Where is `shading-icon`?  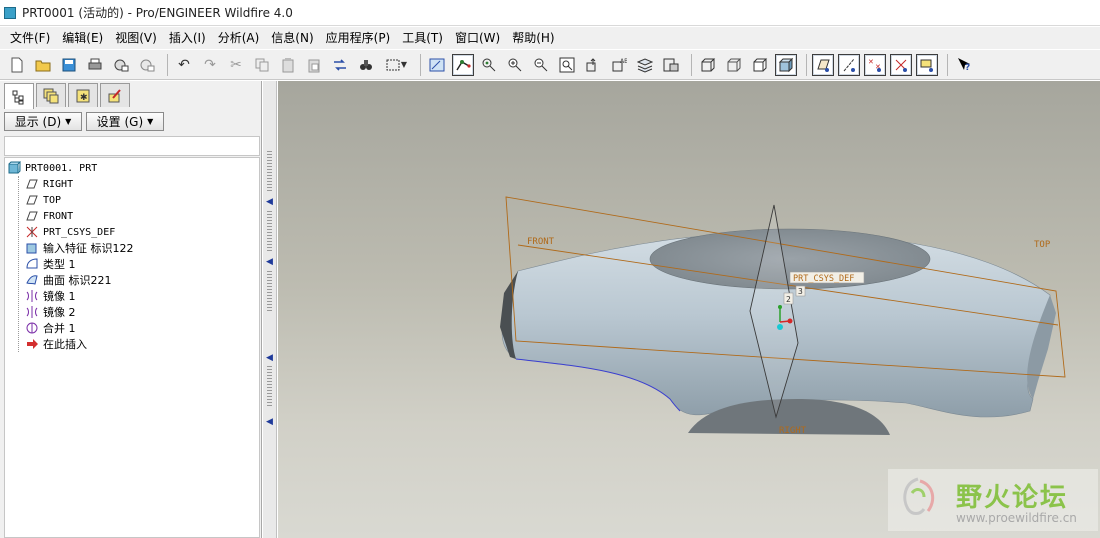
shading-icon is located at coordinates (786, 64).